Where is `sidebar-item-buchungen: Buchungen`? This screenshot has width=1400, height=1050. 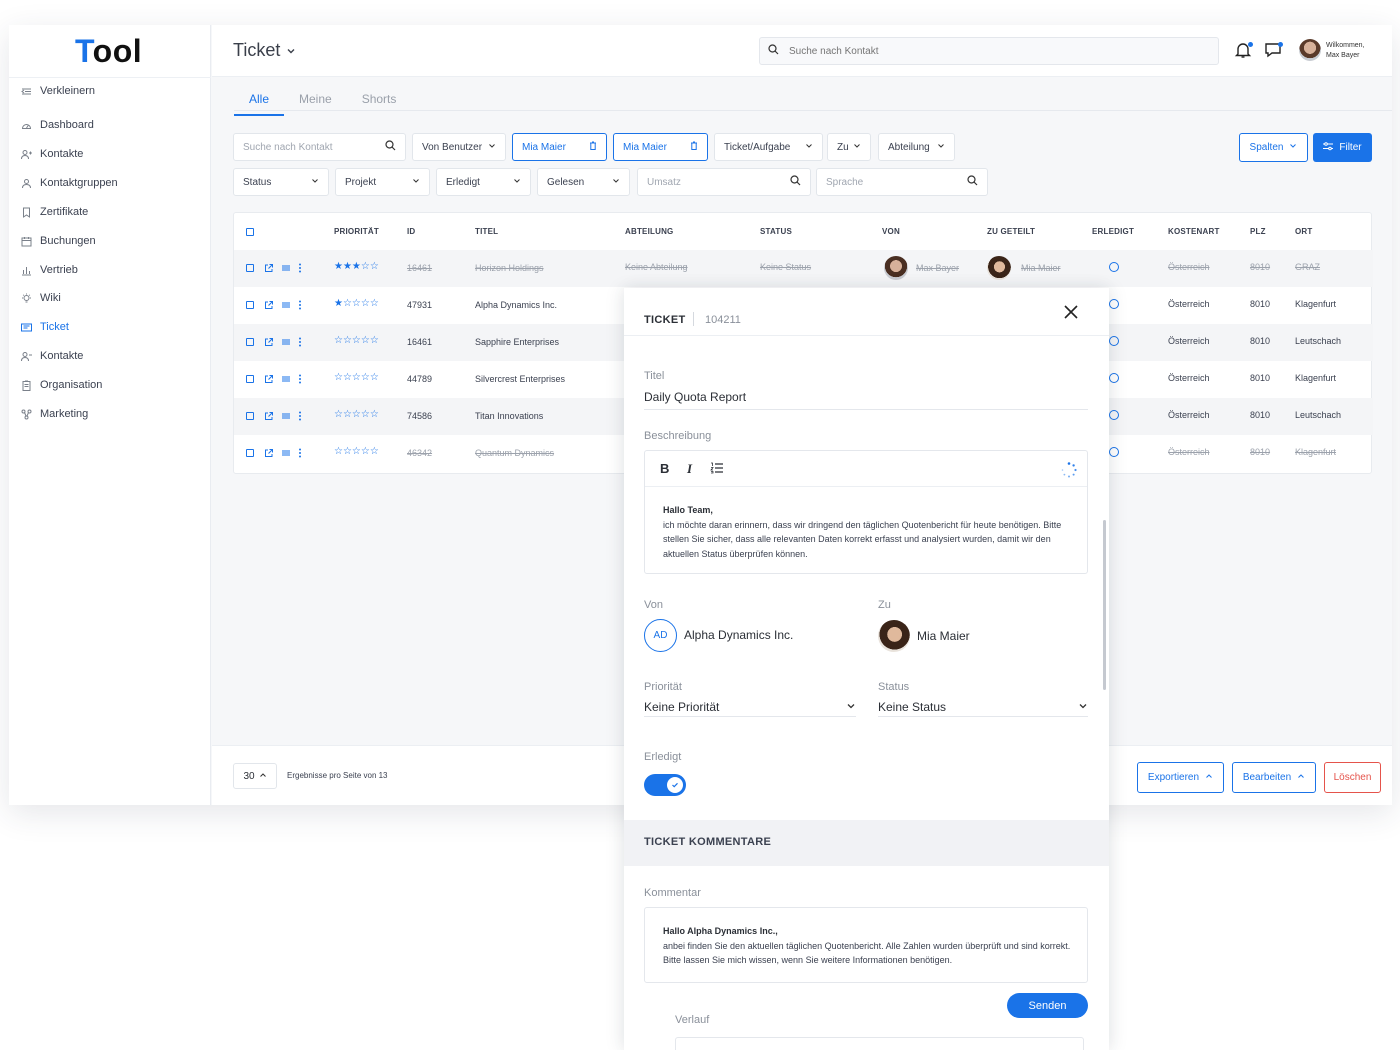 sidebar-item-buchungen: Buchungen is located at coordinates (58, 241).